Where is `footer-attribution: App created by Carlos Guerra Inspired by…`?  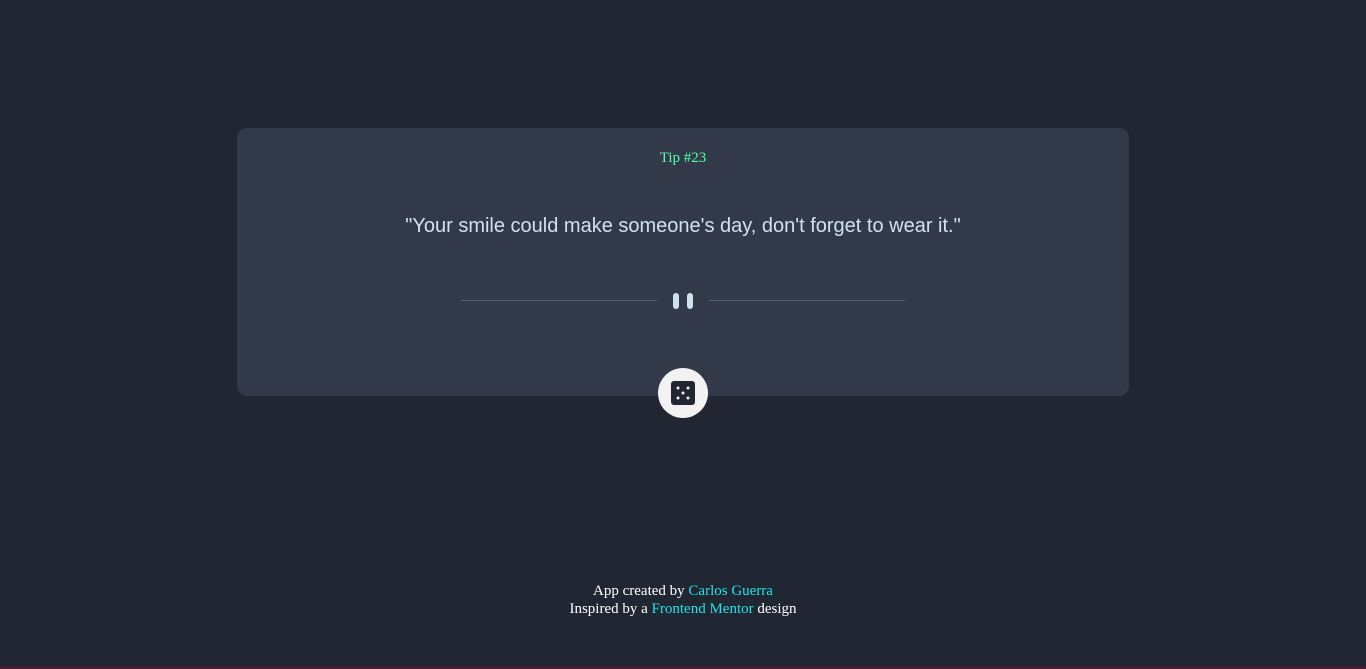
footer-attribution: App created by Carlos Guerra Inspired by… is located at coordinates (683, 600).